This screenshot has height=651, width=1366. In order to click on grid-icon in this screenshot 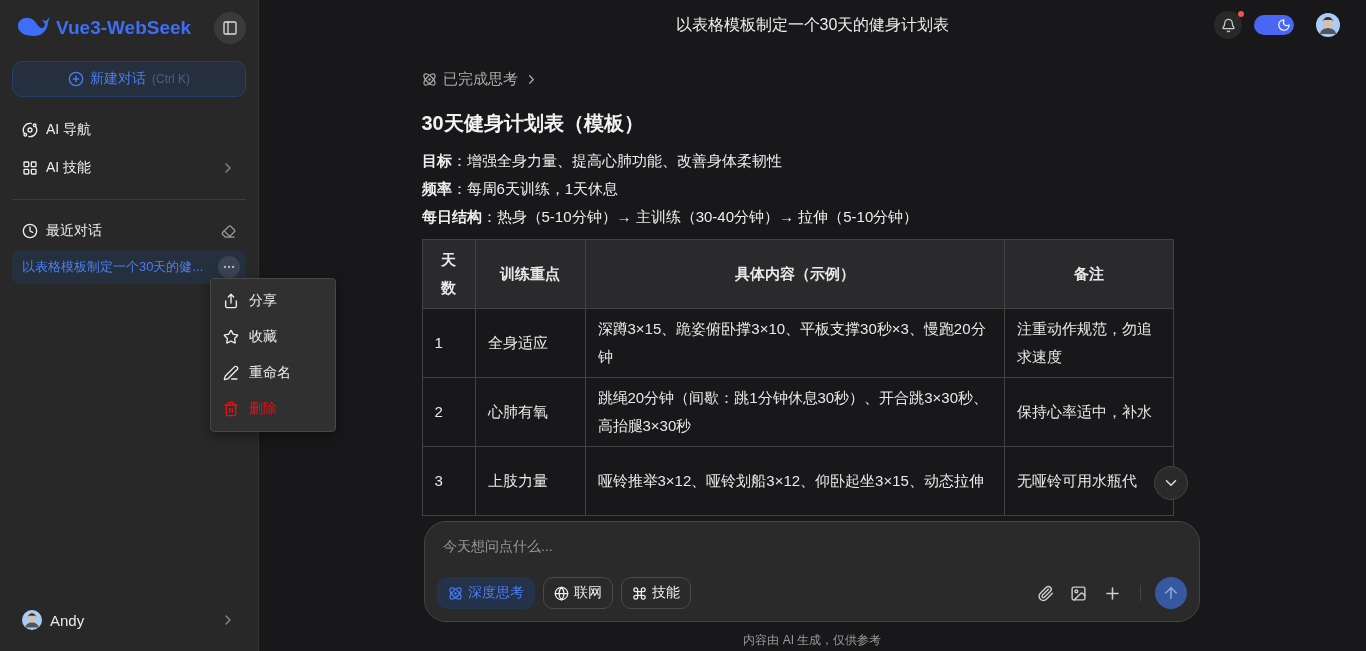, I will do `click(30, 168)`.